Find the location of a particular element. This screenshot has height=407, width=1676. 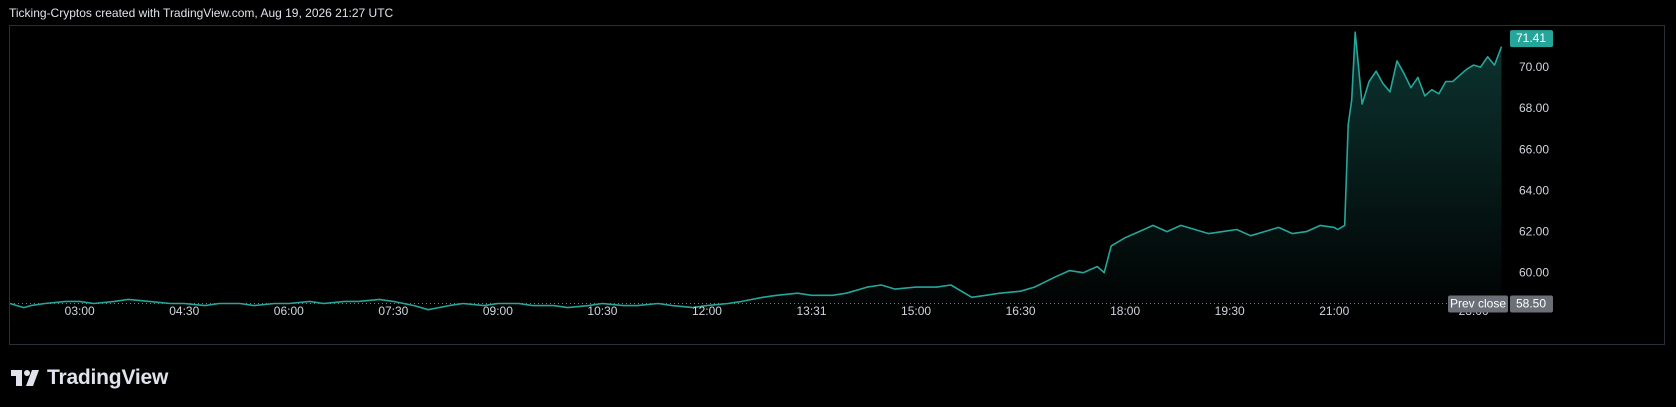

x-tick-label: 12:00 is located at coordinates (707, 311).